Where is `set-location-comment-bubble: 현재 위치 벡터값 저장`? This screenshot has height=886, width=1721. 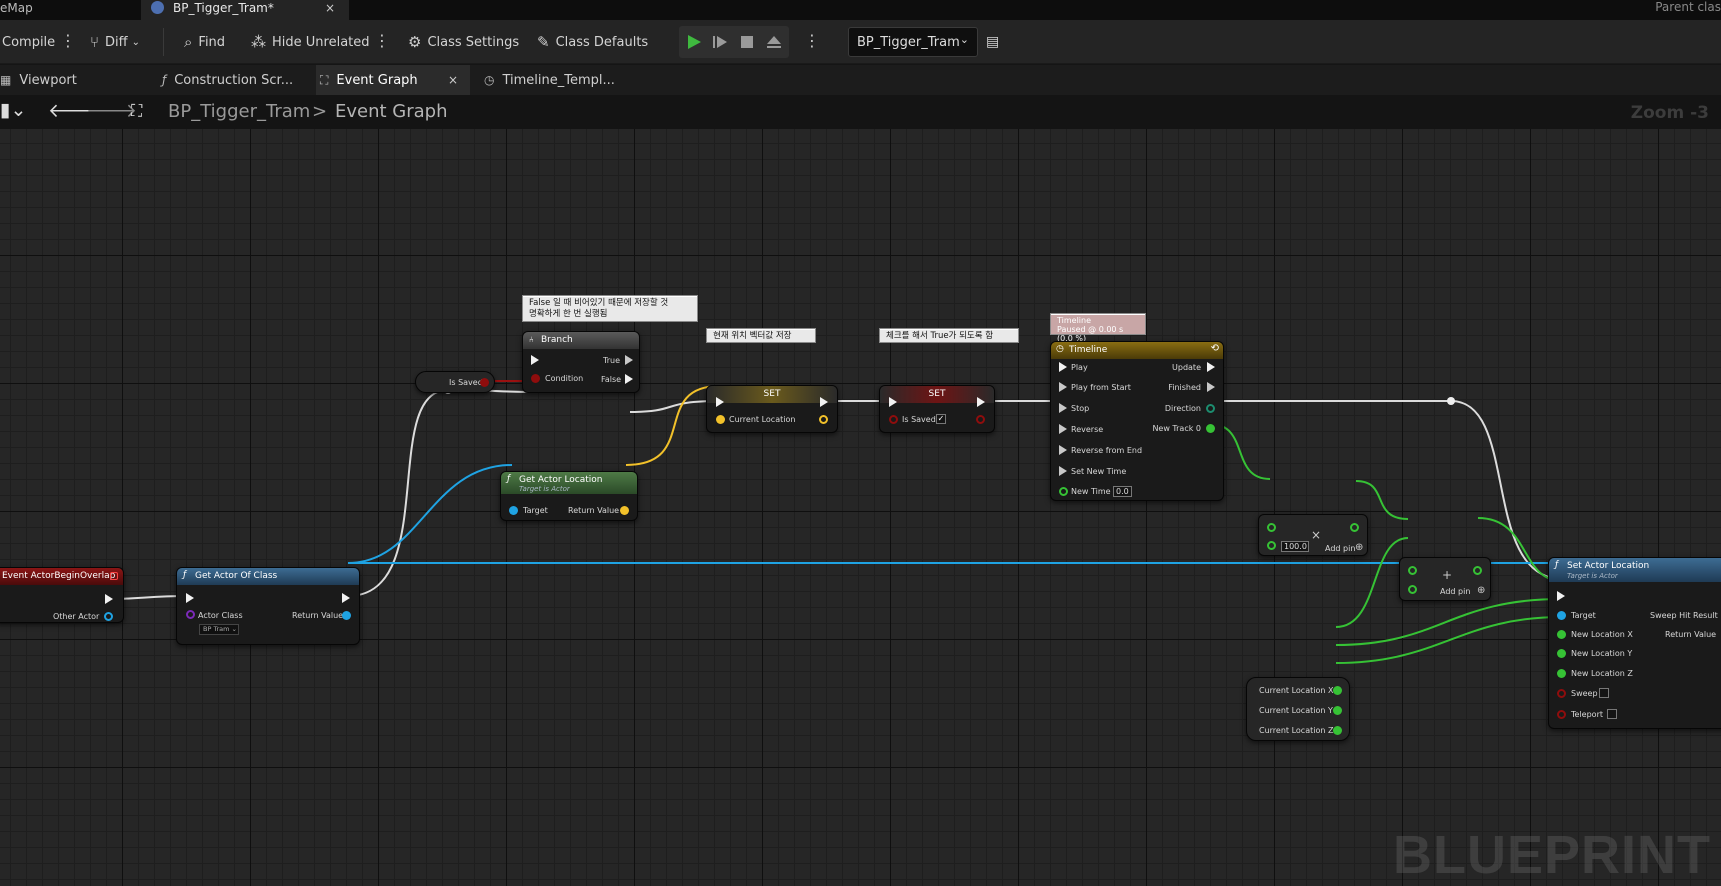 set-location-comment-bubble: 현재 위치 벡터값 저장 is located at coordinates (761, 335).